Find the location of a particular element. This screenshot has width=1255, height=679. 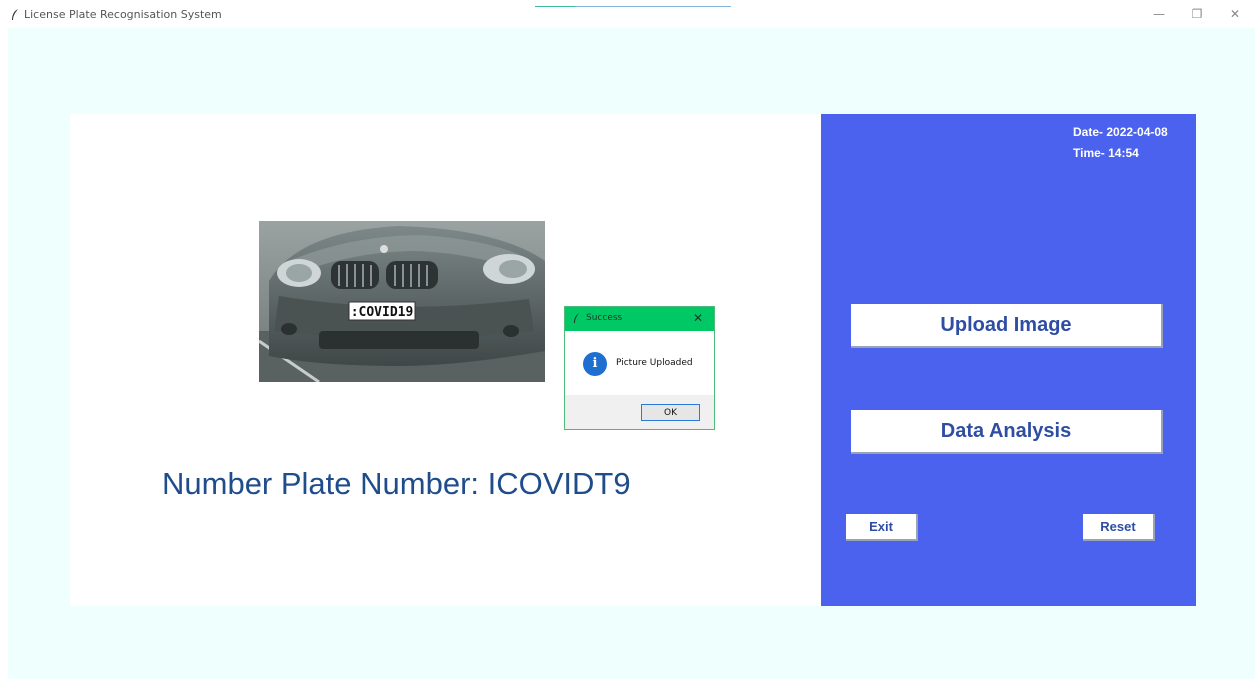

maximize-button: ❐ is located at coordinates (1197, 14).